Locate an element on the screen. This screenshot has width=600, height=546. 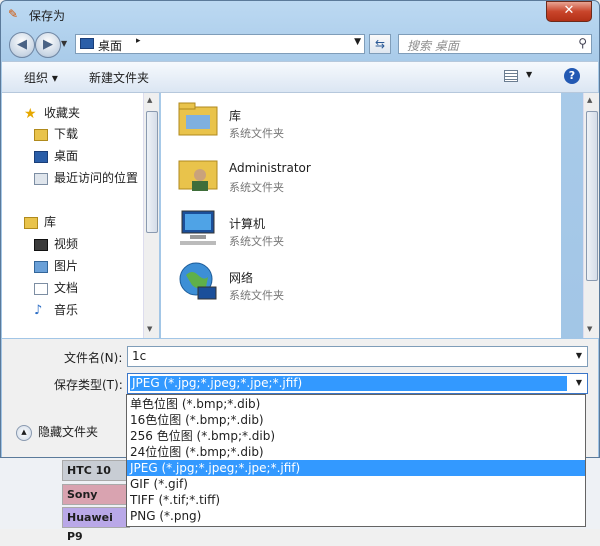
background-label-sony: Sony Xperia is located at coordinates (96, 502).